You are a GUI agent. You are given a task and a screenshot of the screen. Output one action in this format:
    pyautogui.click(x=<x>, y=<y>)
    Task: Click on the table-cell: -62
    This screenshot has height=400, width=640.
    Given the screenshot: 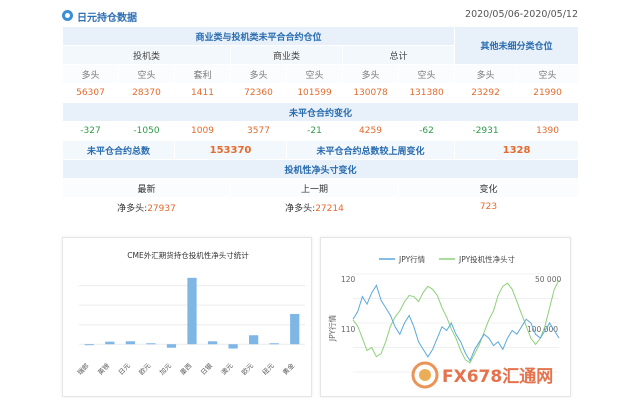 What is the action you would take?
    pyautogui.click(x=426, y=131)
    